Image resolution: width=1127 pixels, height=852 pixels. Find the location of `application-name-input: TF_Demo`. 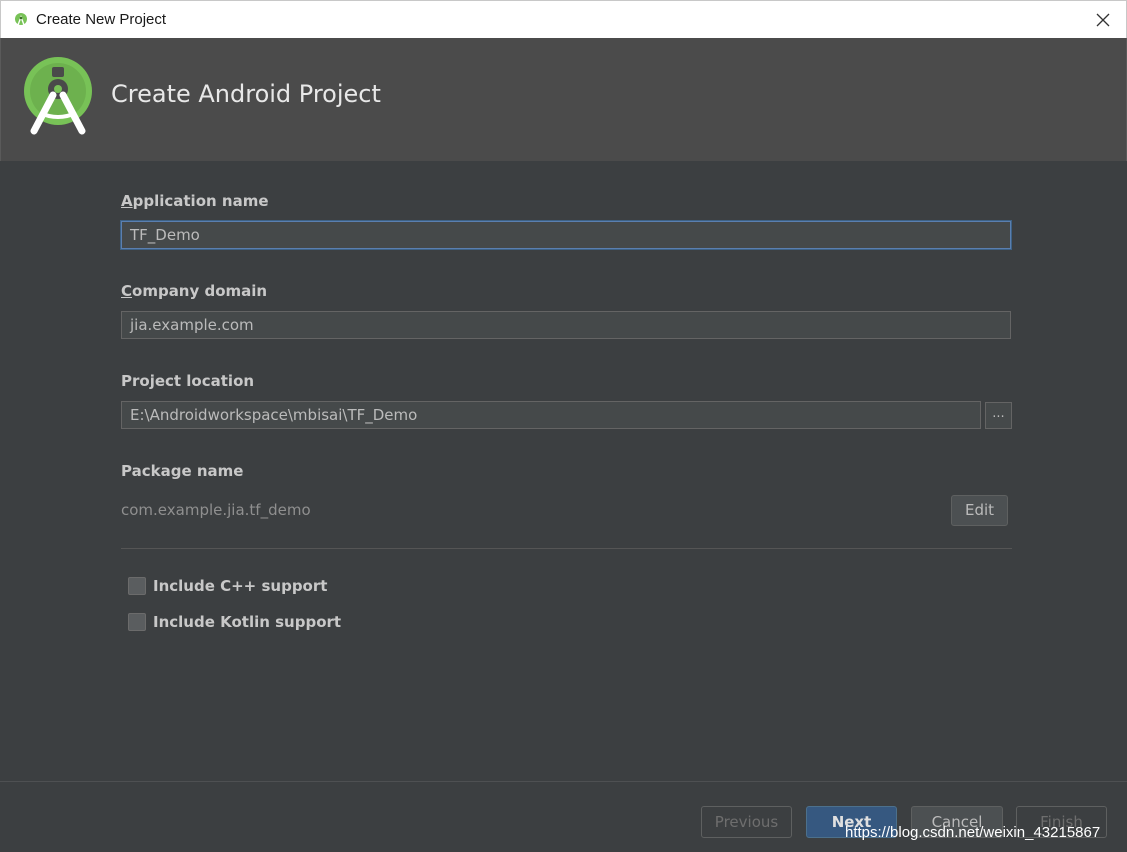

application-name-input: TF_Demo is located at coordinates (566, 235).